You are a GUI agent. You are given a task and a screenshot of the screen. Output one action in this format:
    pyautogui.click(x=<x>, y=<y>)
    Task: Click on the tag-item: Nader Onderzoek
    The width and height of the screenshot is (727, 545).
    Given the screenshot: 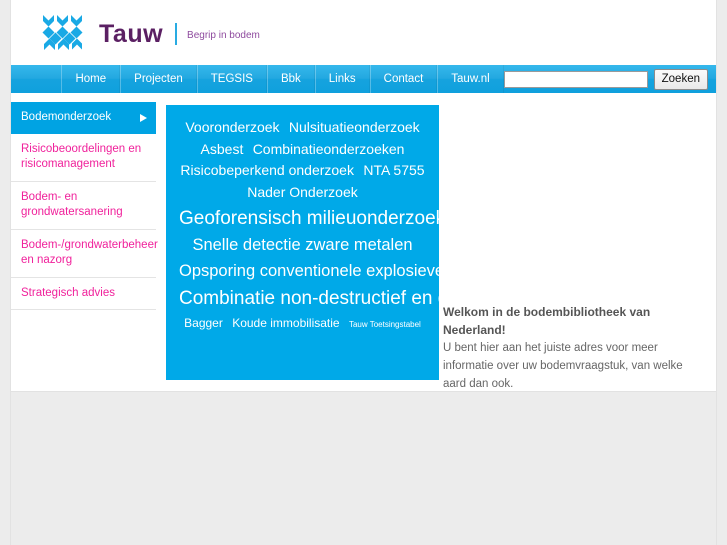 What is the action you would take?
    pyautogui.click(x=302, y=192)
    